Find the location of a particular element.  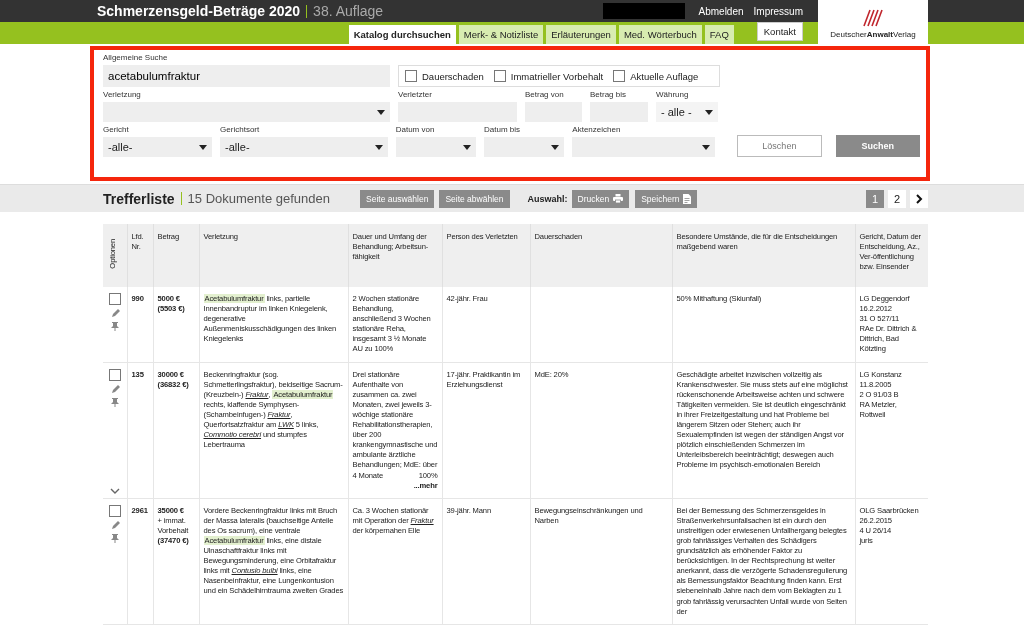

search-field: acetabulumfraktur is located at coordinates (246, 76).